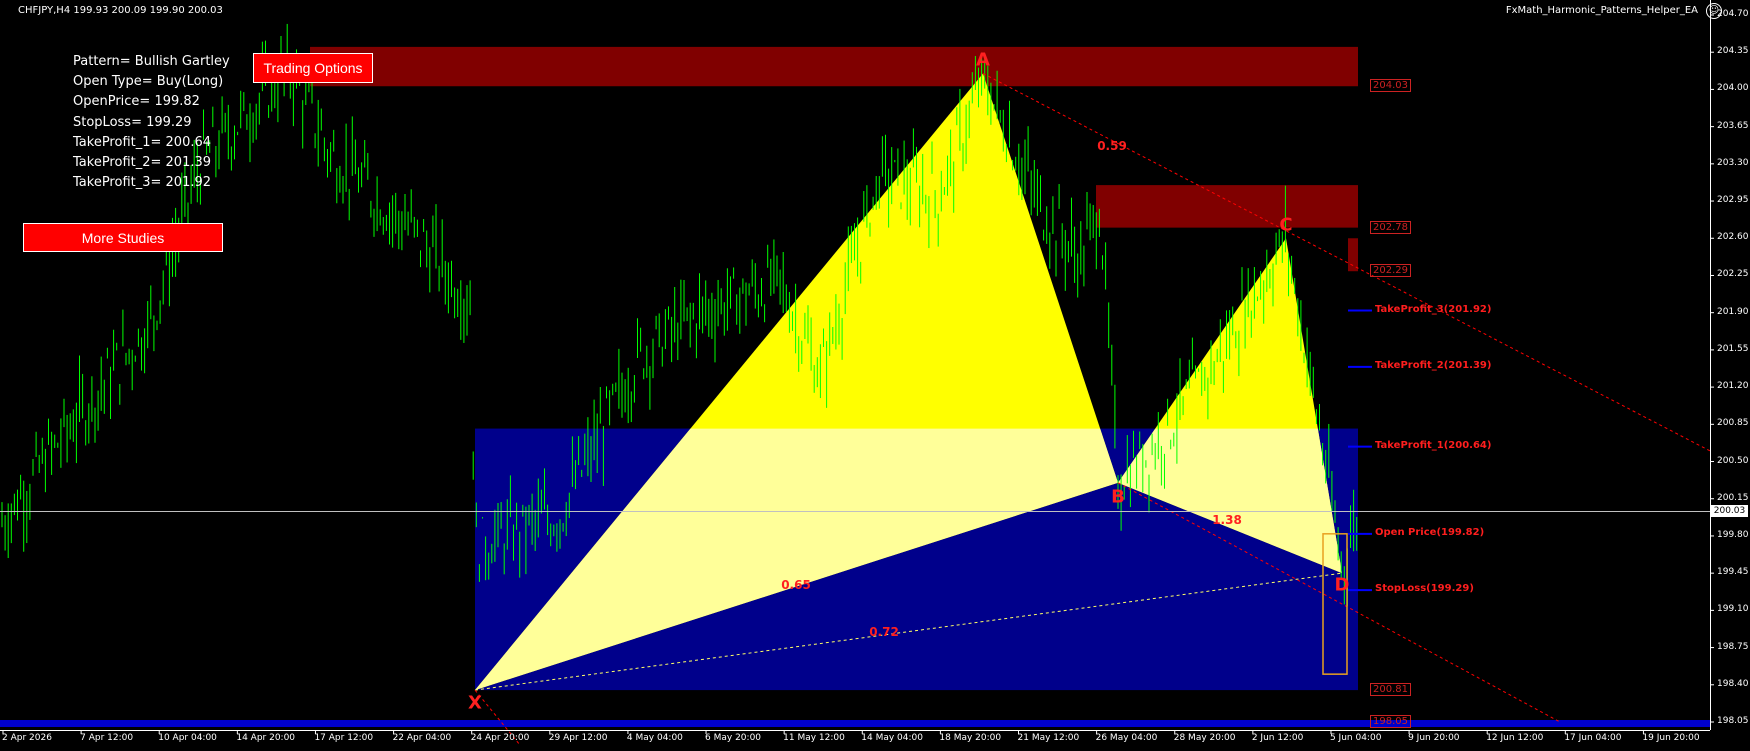 The width and height of the screenshot is (1750, 751). What do you see at coordinates (1733, 534) in the screenshot?
I see `price-tick-label: 199.80` at bounding box center [1733, 534].